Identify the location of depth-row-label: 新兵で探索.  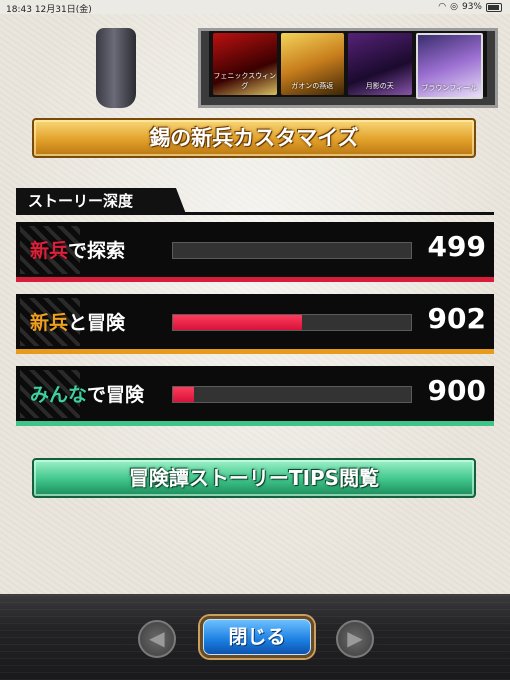
(77, 249).